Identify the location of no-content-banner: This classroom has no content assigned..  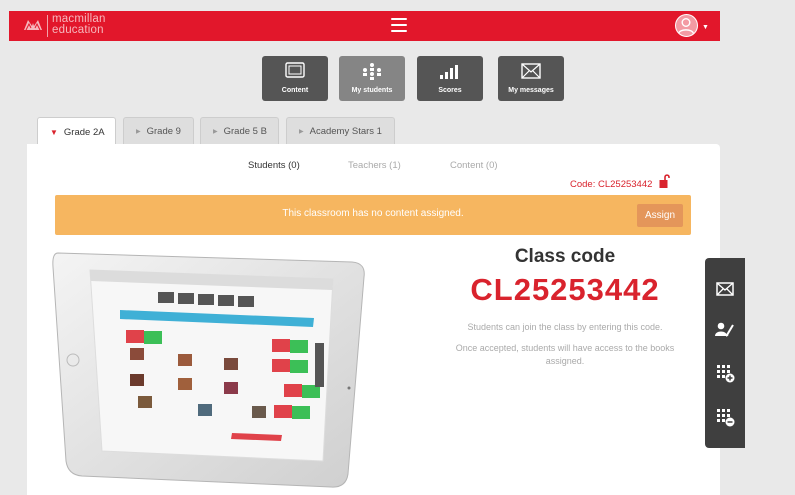
(373, 215).